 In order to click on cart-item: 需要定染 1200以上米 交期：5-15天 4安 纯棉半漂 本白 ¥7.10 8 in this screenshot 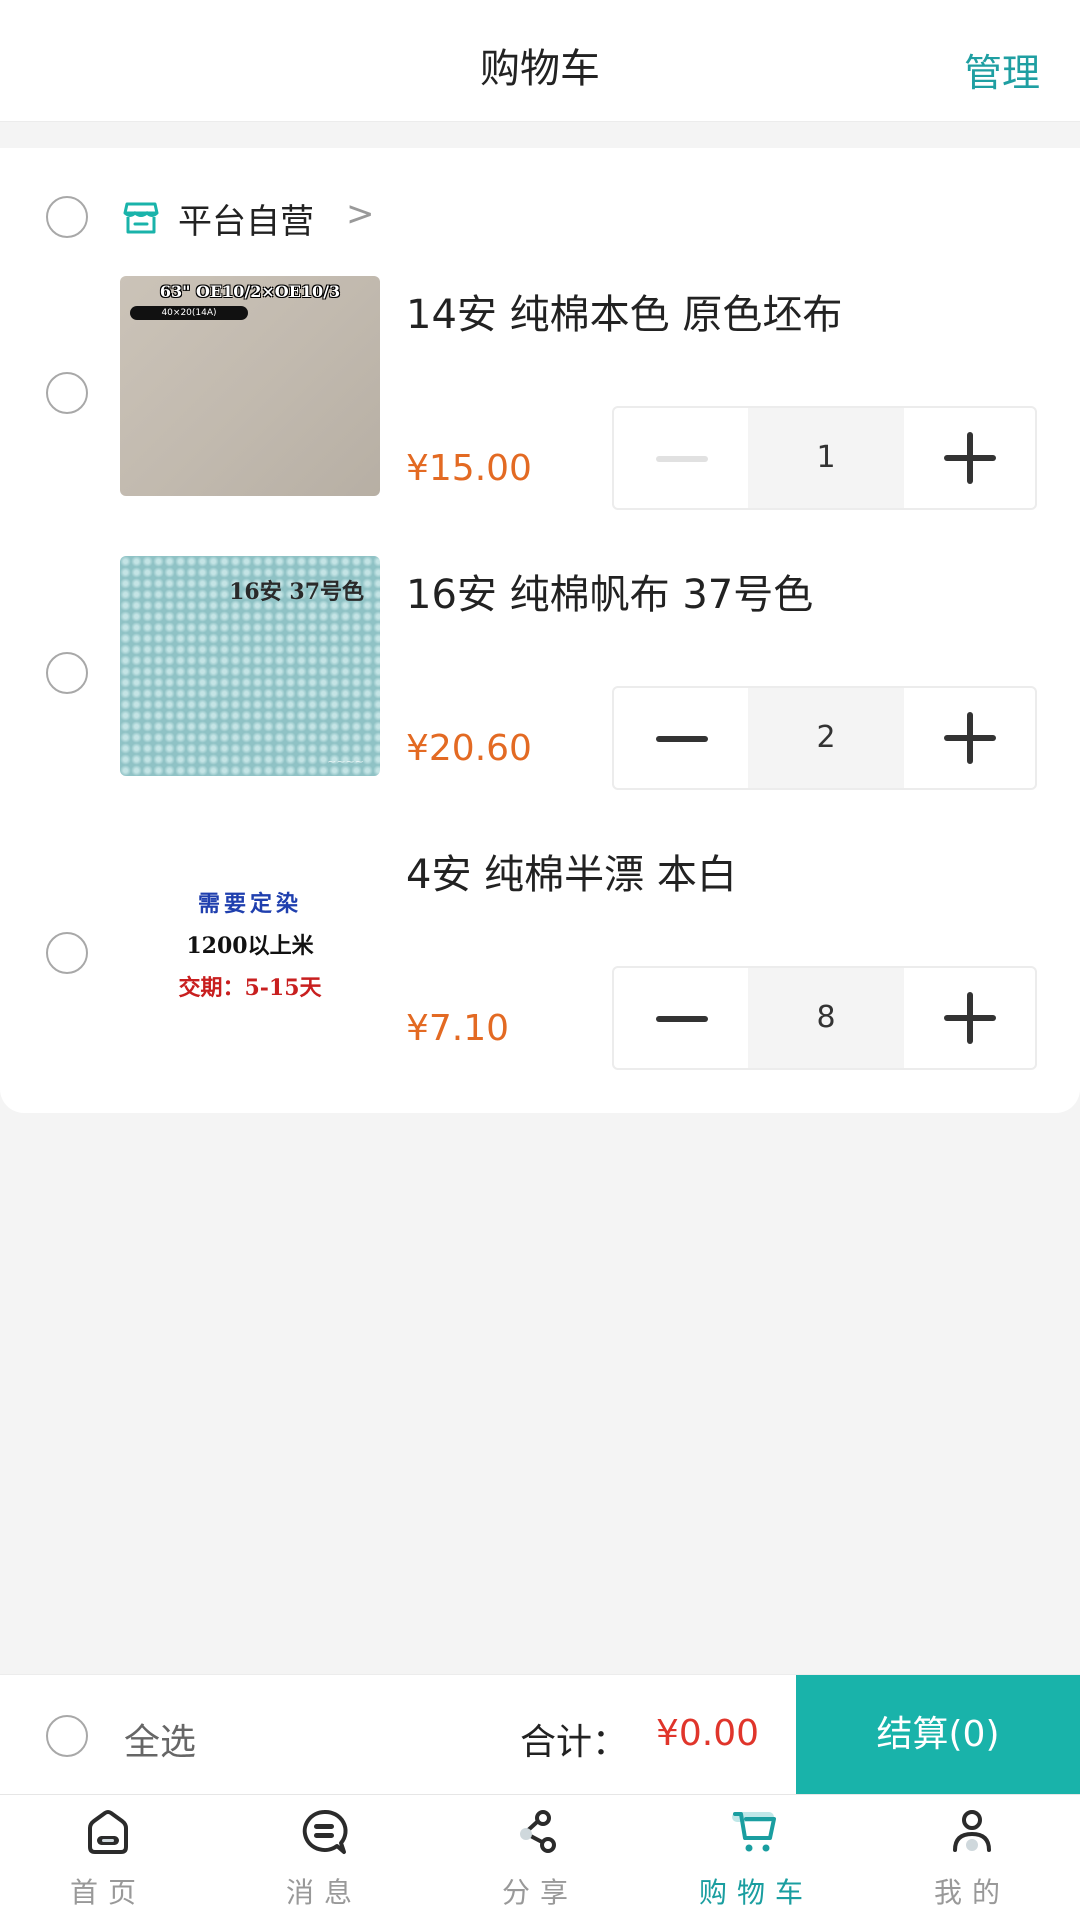, I will do `click(540, 961)`.